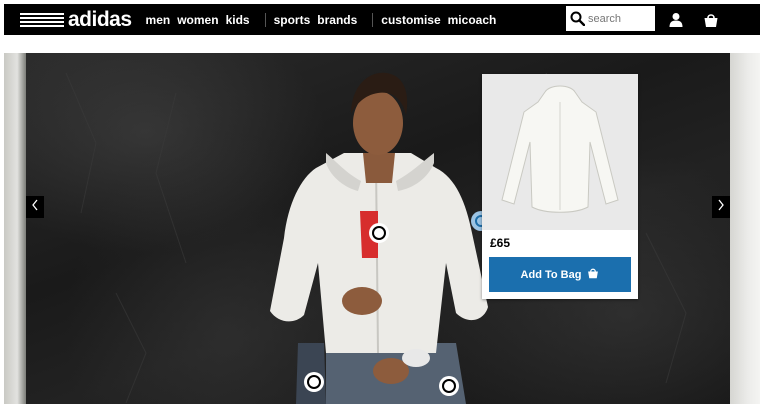 This screenshot has height=411, width=767. I want to click on product-image, so click(560, 152).